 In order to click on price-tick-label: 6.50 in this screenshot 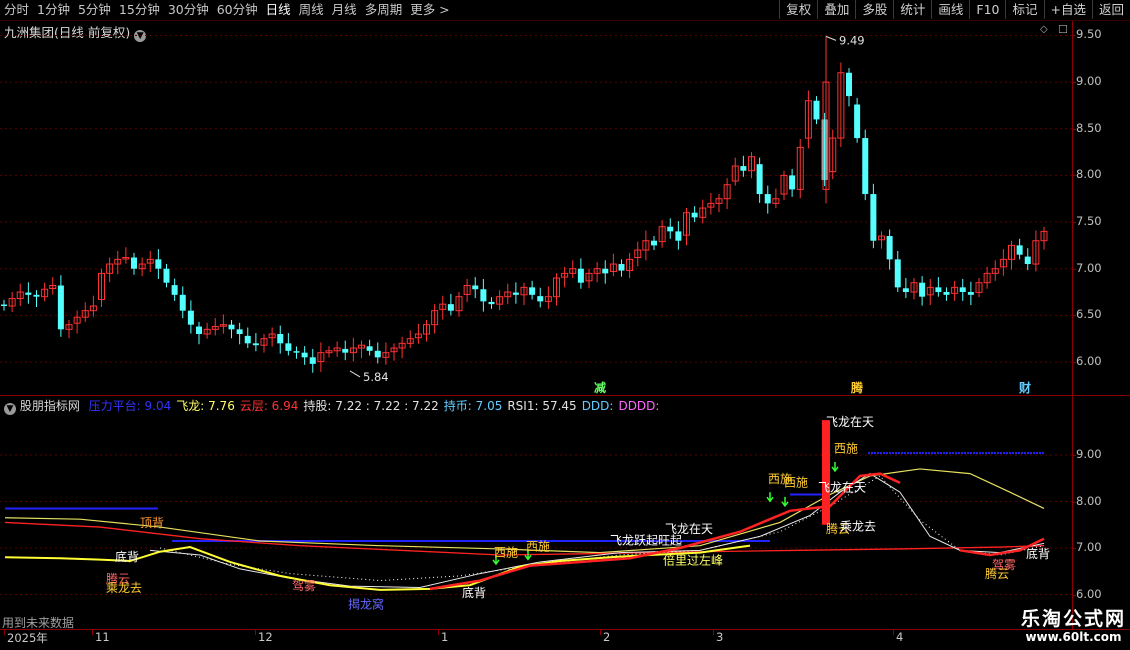, I will do `click(1089, 314)`.